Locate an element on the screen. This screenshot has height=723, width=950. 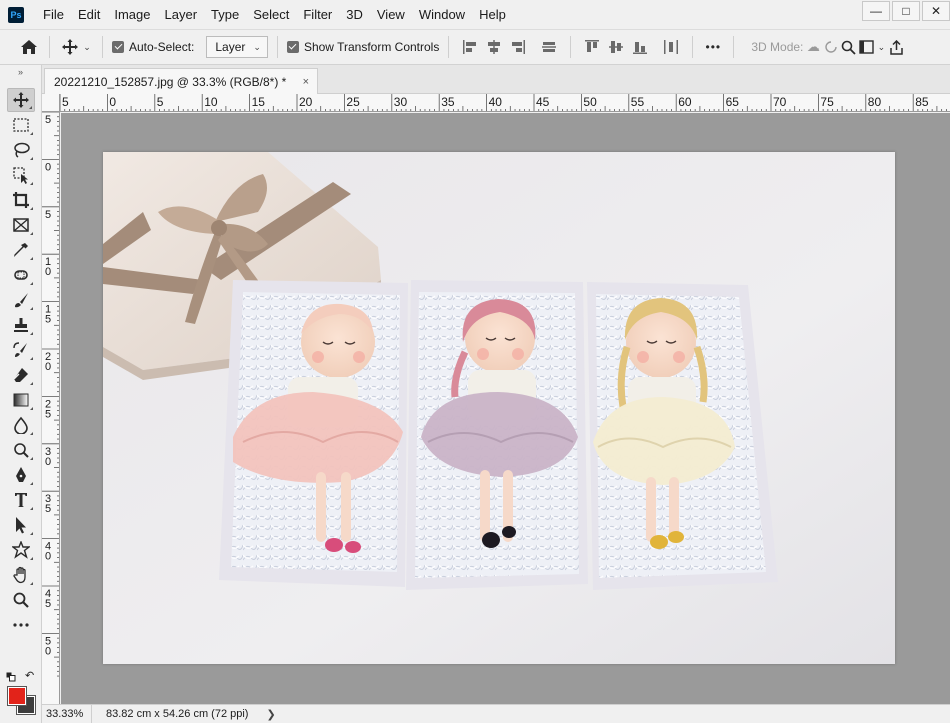
menu-3d: 3D is located at coordinates (354, 14).